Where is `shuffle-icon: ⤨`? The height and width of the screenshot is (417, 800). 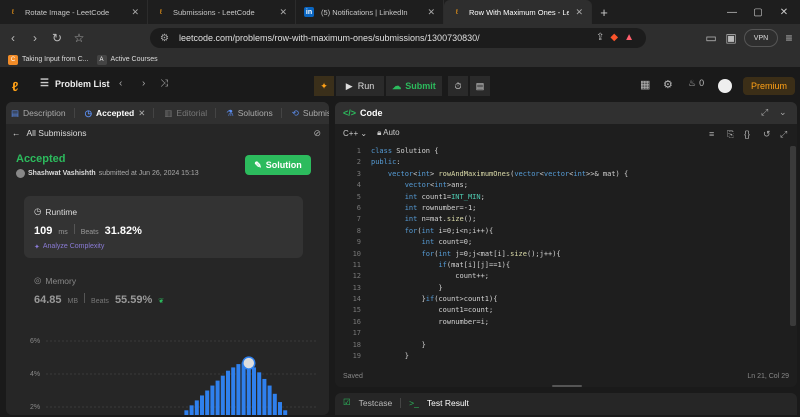 shuffle-icon: ⤨ is located at coordinates (164, 83).